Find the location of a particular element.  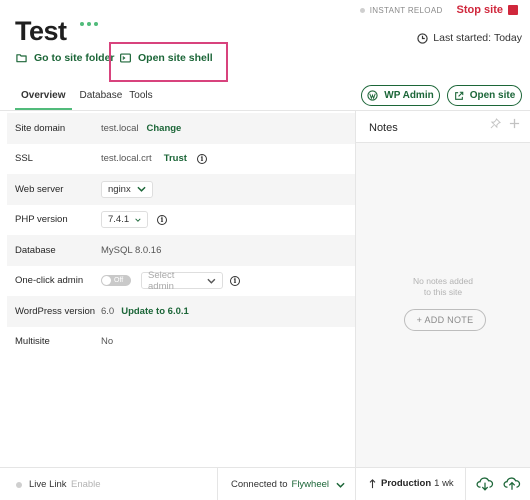

add-note-button: + ADD NOTE is located at coordinates (445, 320).